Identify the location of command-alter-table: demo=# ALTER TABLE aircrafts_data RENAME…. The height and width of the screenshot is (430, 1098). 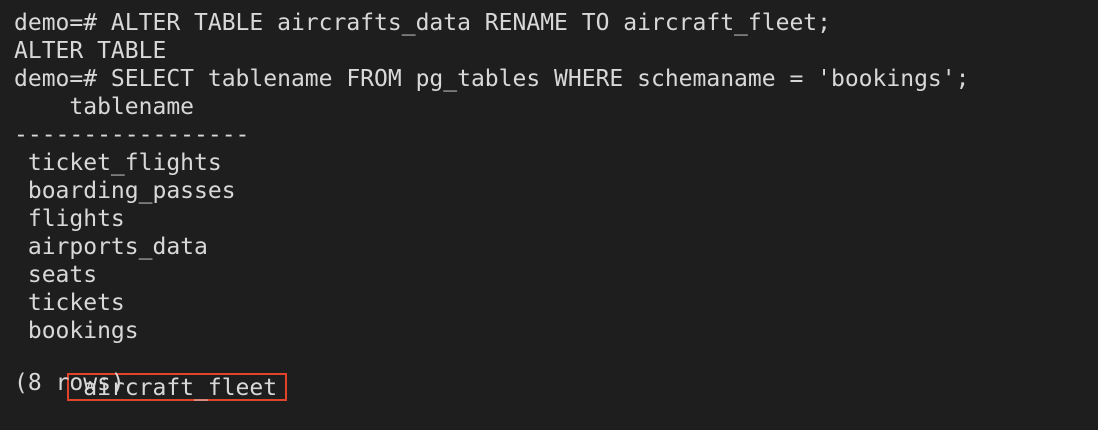
(422, 23).